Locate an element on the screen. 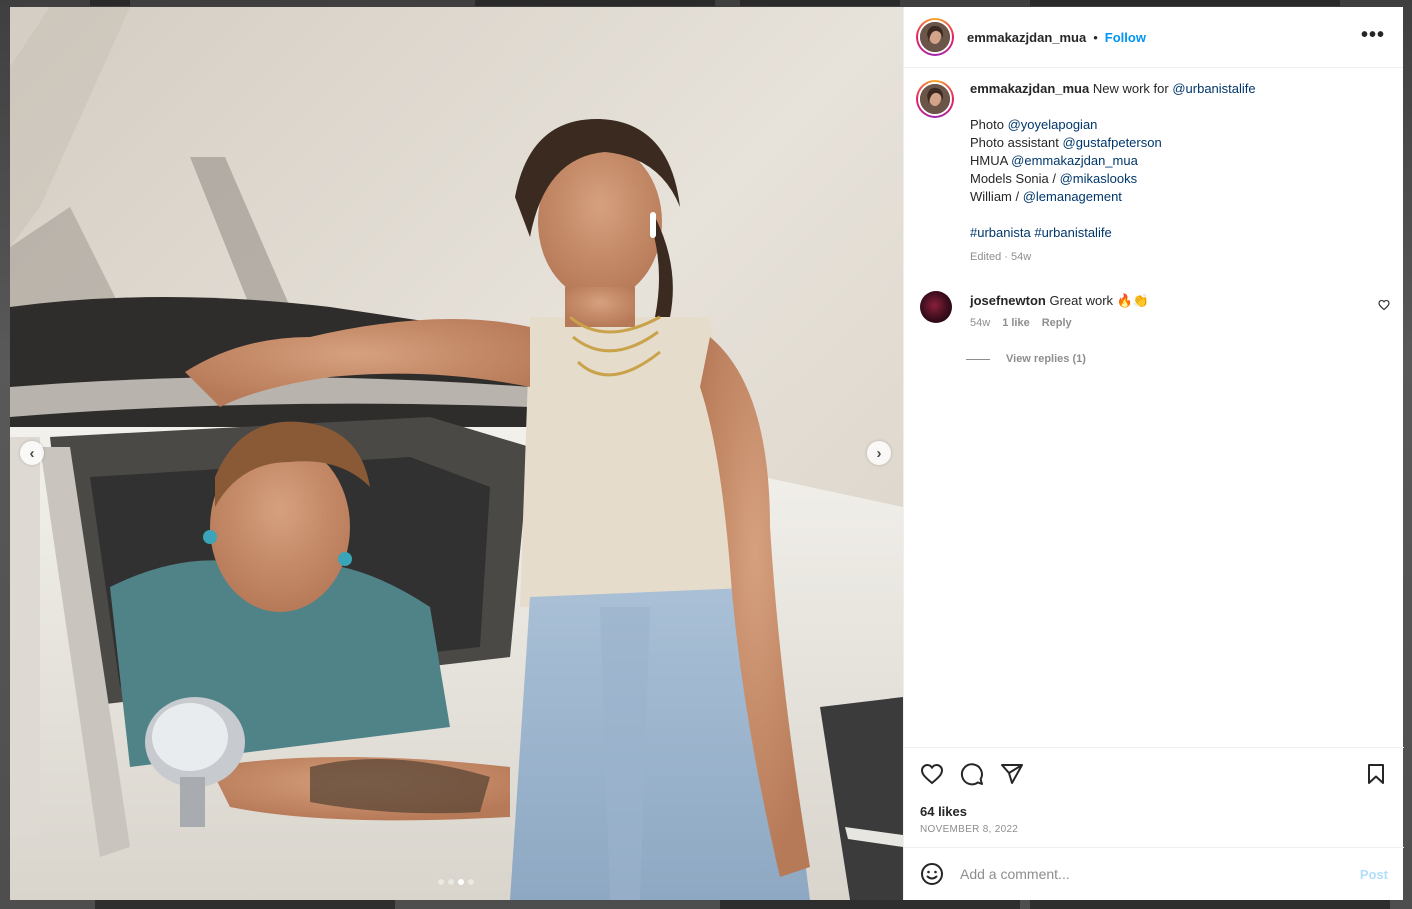 This screenshot has height=909, width=1412. carousel-next-button: › is located at coordinates (879, 453).